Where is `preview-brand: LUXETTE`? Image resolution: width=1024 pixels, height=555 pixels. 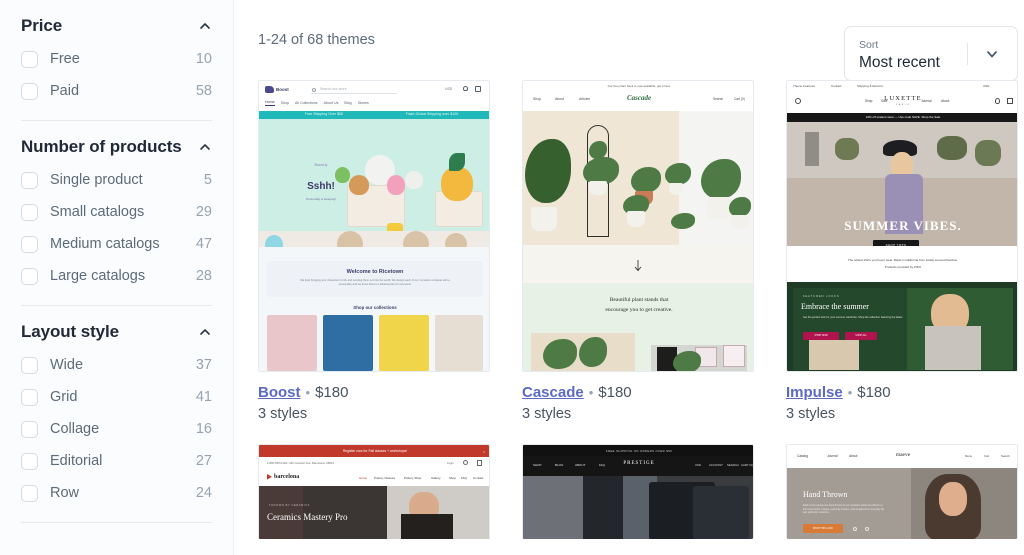 preview-brand: LUXETTE is located at coordinates (903, 98).